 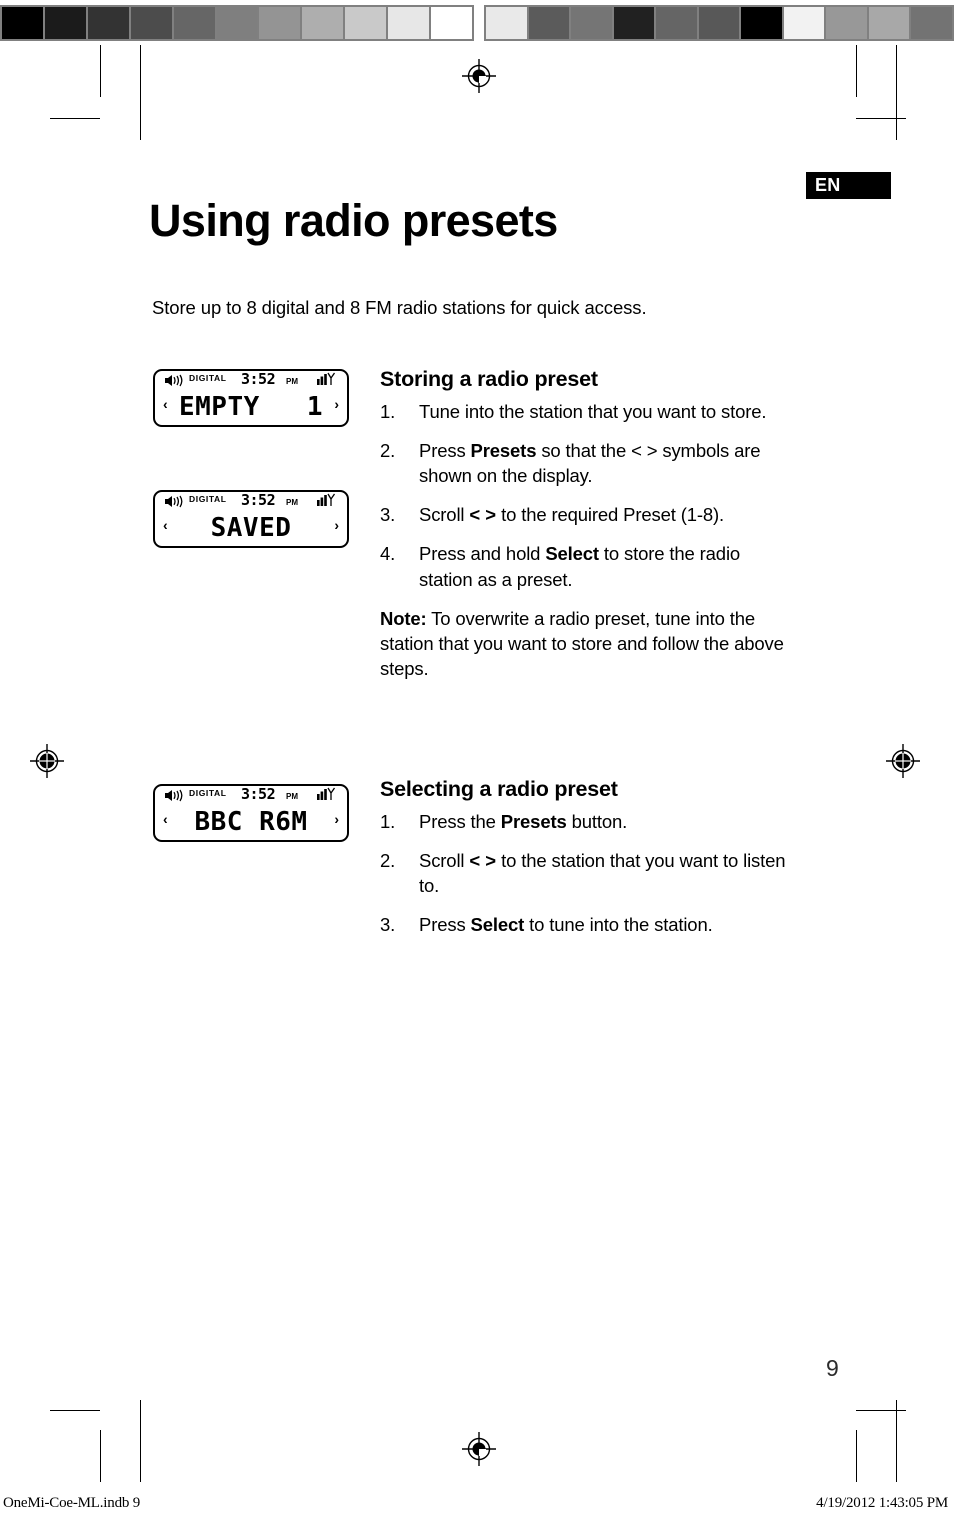 I want to click on lcd-display-text: BBC R6M, so click(x=251, y=822).